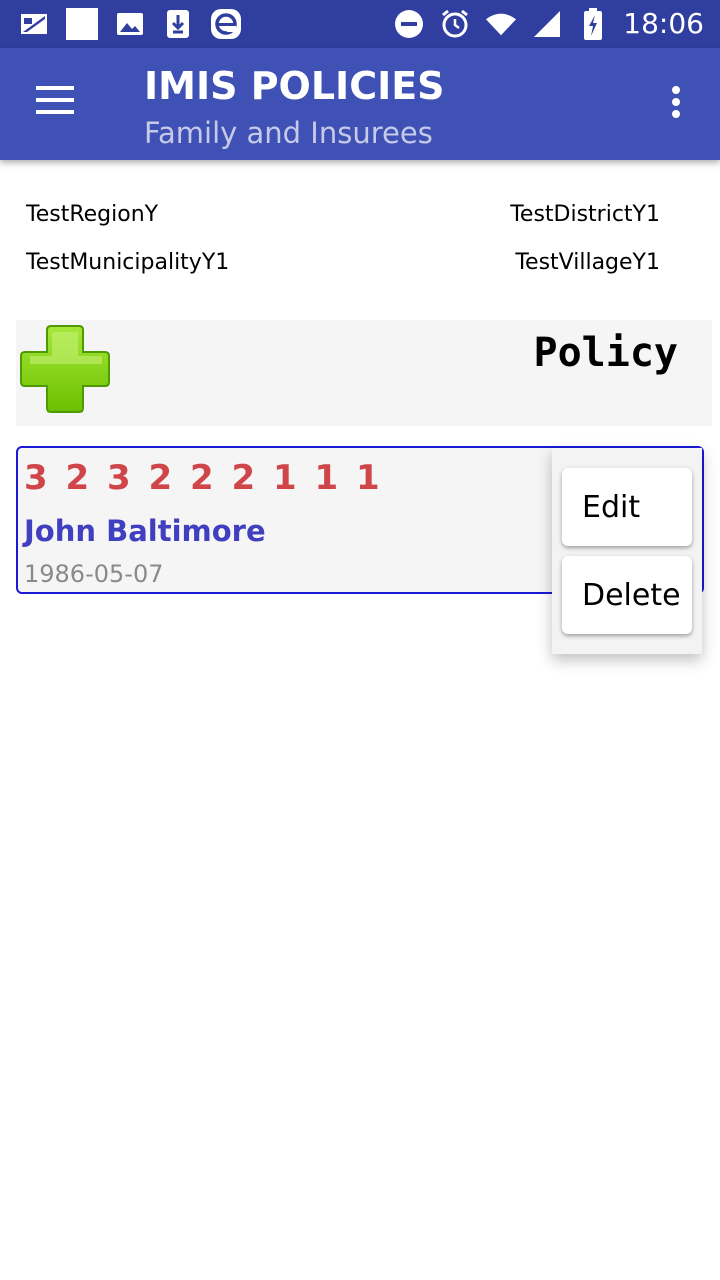  Describe the element at coordinates (676, 106) in the screenshot. I see `more-vertical-icon` at that location.